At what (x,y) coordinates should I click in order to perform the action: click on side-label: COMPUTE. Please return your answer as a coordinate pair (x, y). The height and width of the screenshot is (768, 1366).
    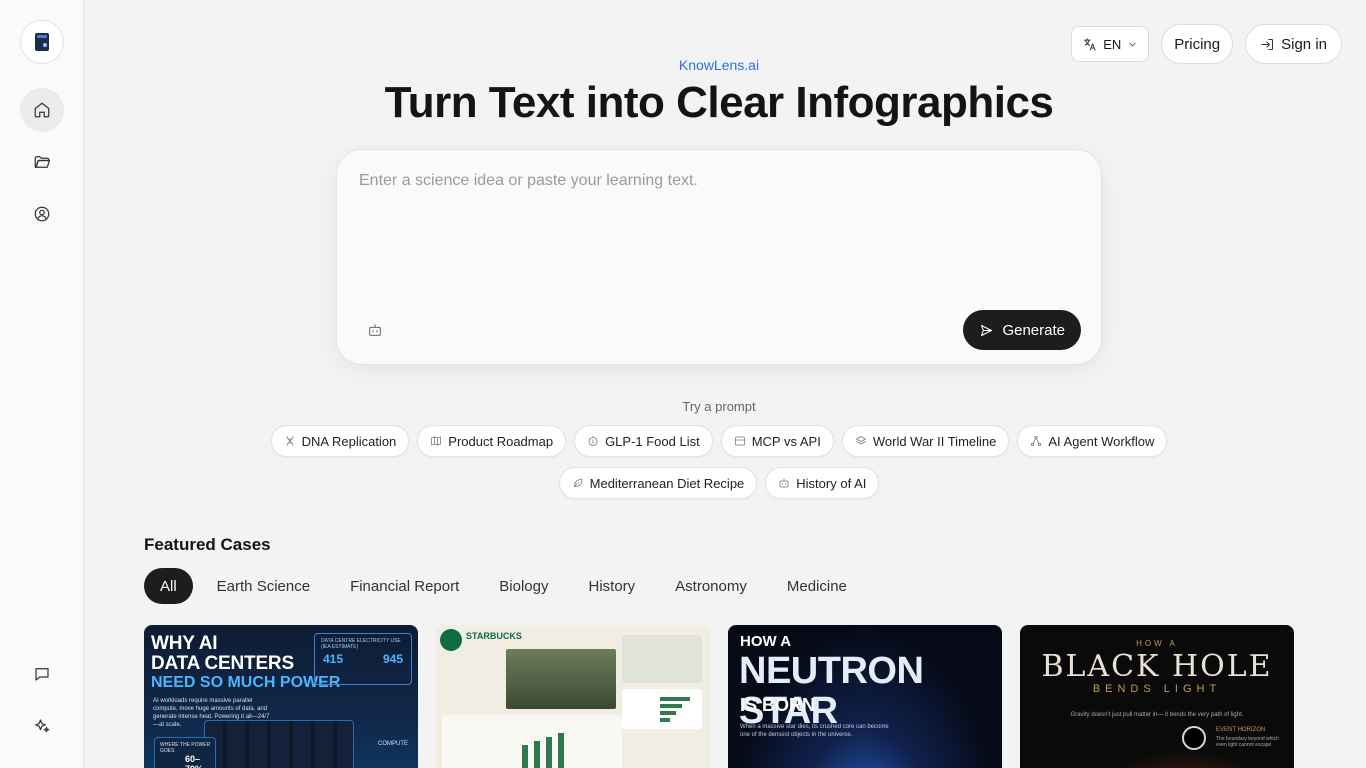
    Looking at the image, I should click on (393, 744).